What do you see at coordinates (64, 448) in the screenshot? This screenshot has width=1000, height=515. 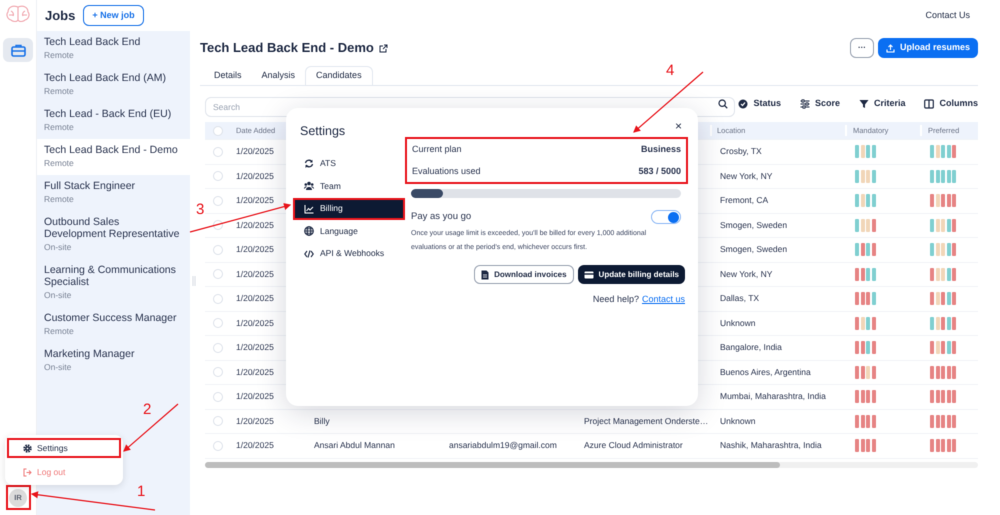 I see `menu-item: Settings` at bounding box center [64, 448].